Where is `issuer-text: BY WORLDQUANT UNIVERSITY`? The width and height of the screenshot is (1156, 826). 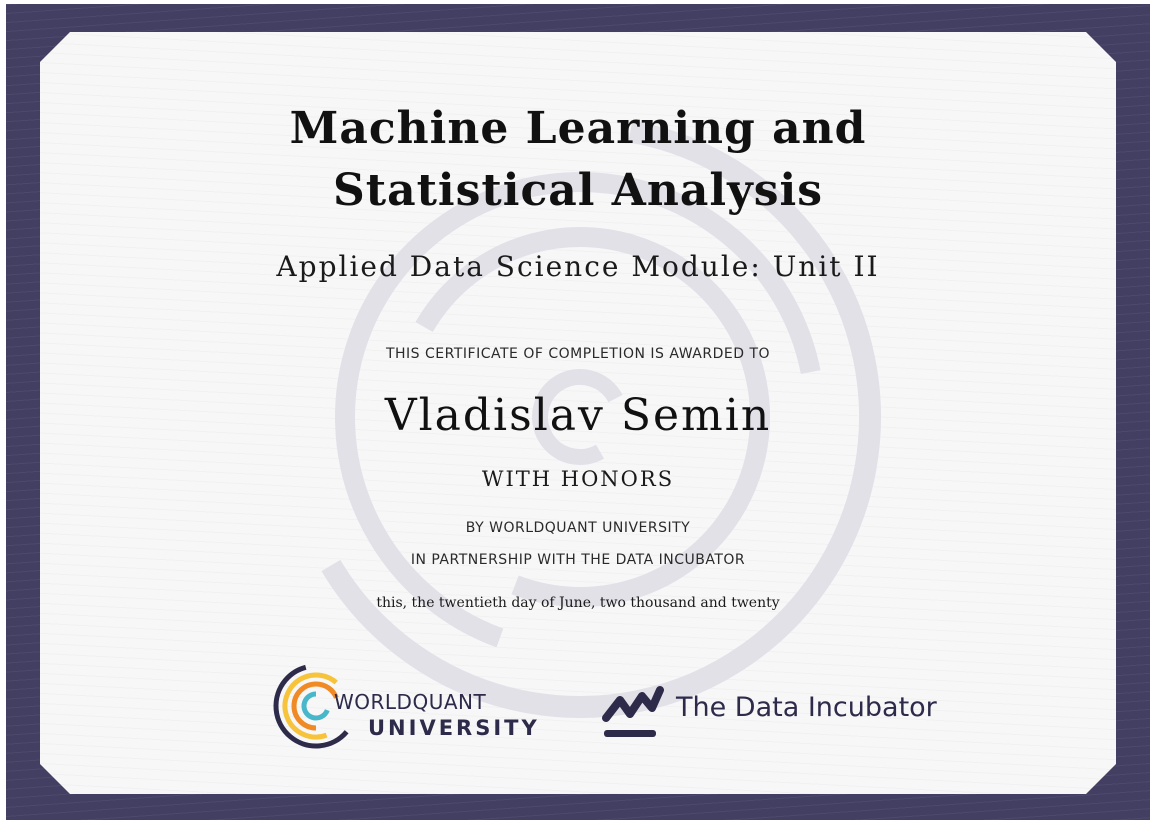 issuer-text: BY WORLDQUANT UNIVERSITY is located at coordinates (578, 528).